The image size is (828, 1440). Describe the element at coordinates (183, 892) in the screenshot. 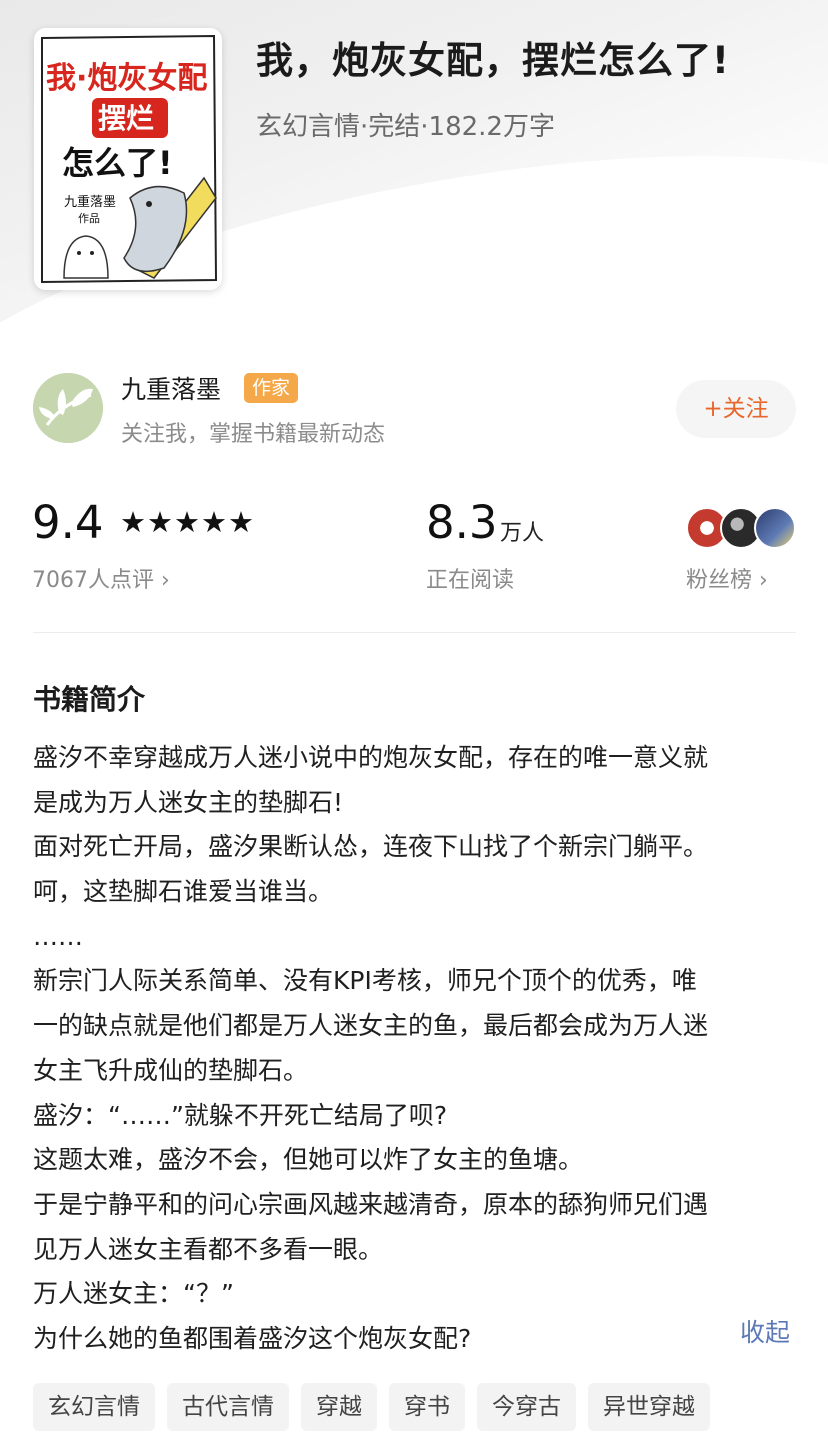

I see `synopsis-line: 呵，这垫脚石谁爱当谁当。` at that location.